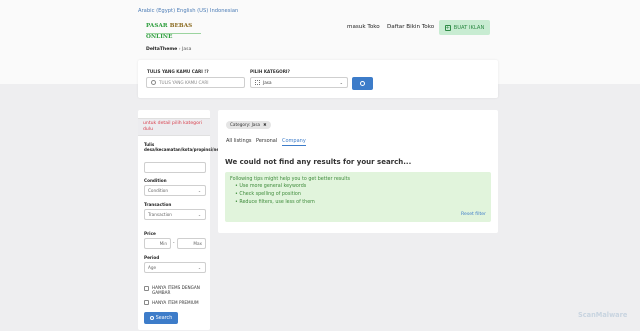 This screenshot has width=640, height=331. What do you see at coordinates (270, 71) in the screenshot?
I see `category-label: PILIH KATEGORI?` at bounding box center [270, 71].